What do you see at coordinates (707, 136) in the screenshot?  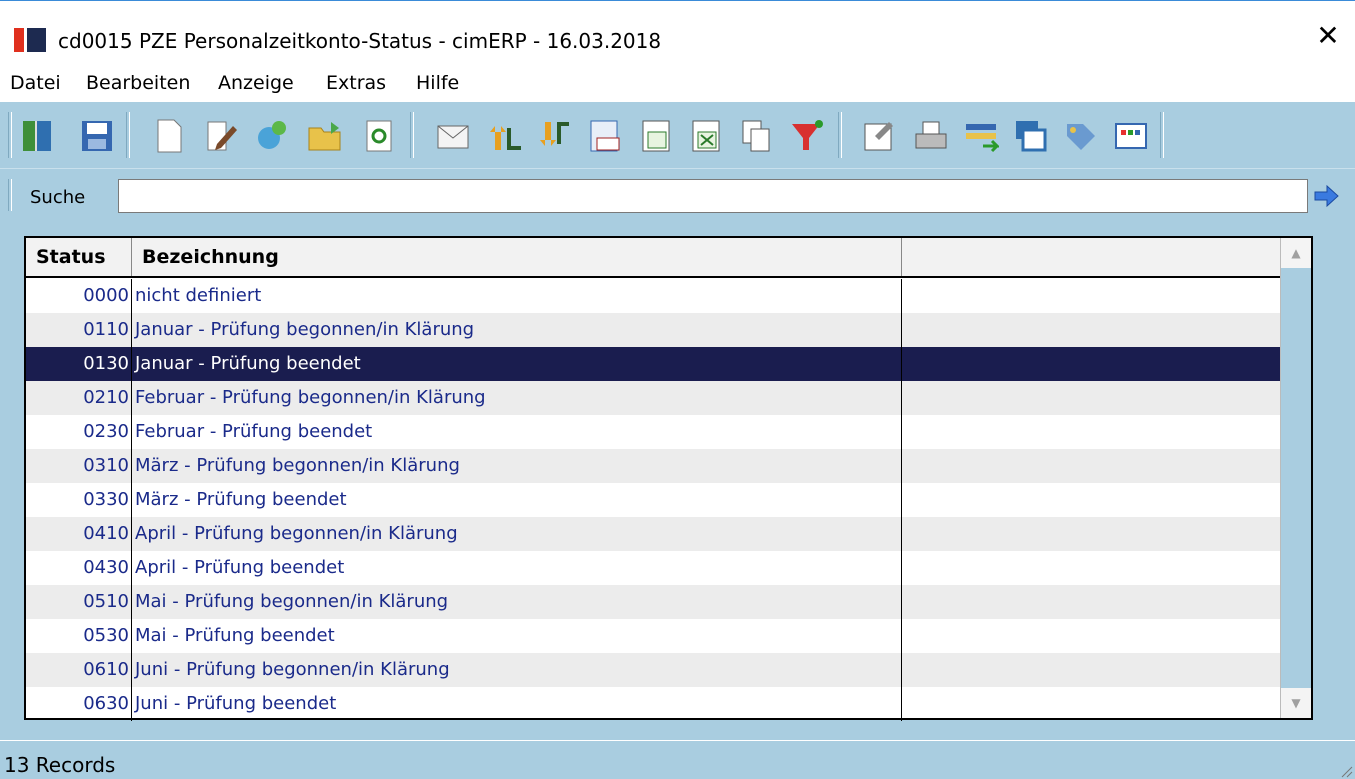 I see `excel-icon` at bounding box center [707, 136].